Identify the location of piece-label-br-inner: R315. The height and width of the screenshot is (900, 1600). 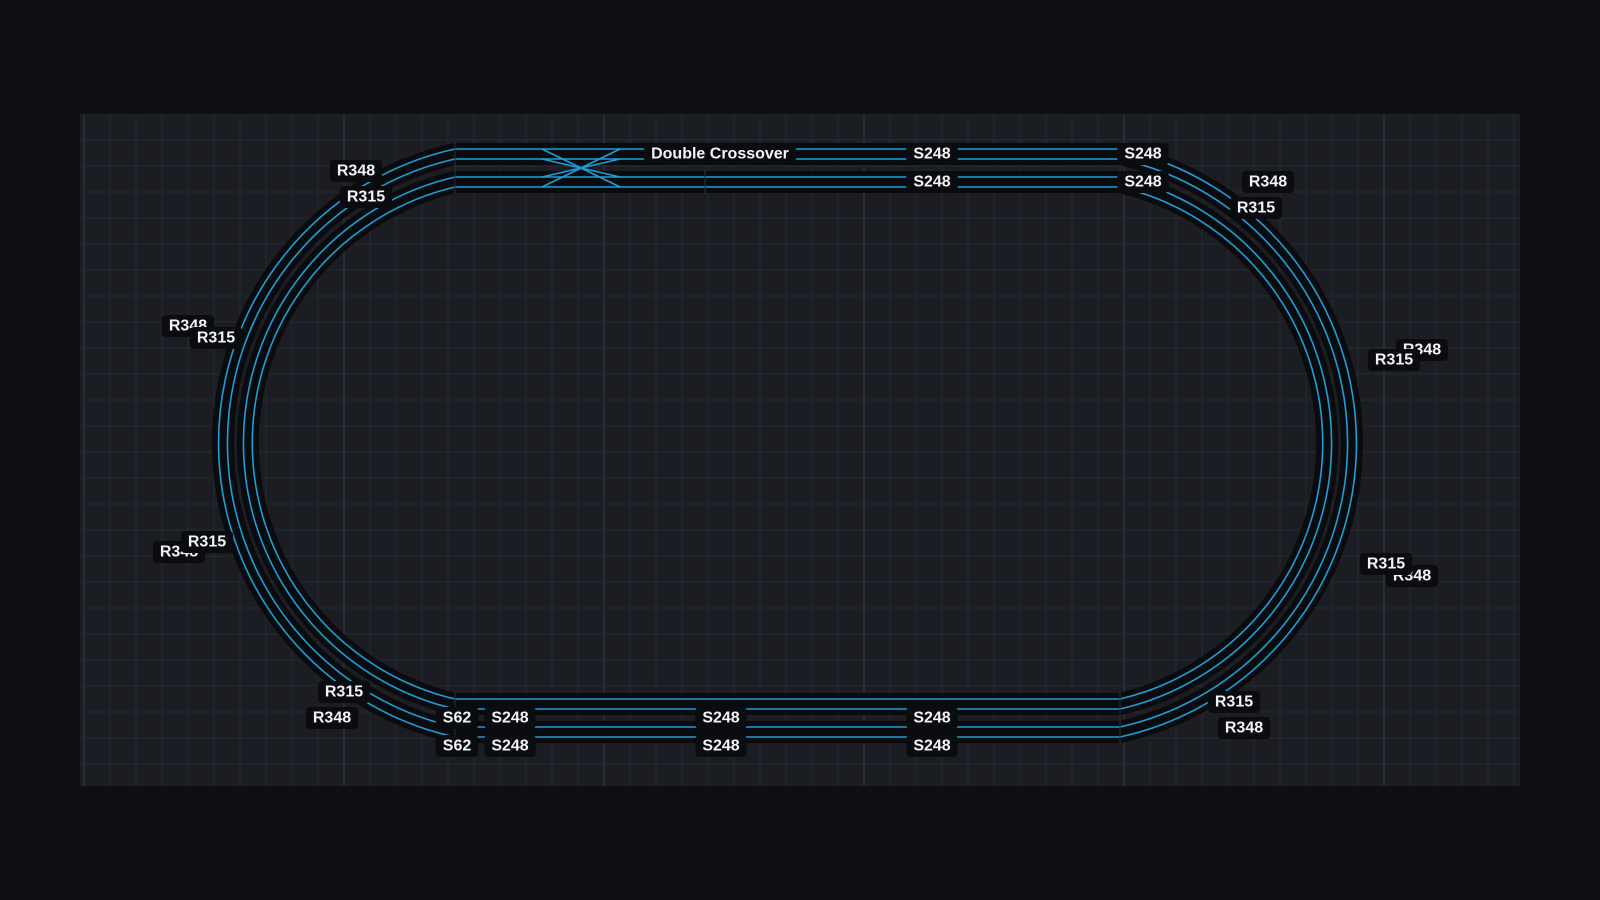
(1234, 702).